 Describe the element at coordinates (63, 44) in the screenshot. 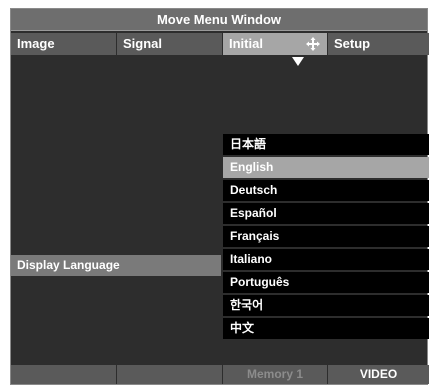

I see `tab-image: Image` at that location.